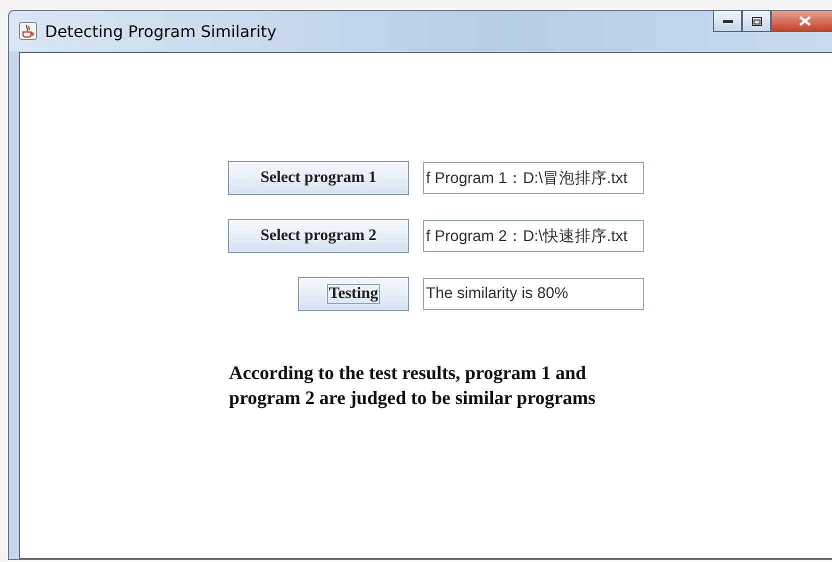  Describe the element at coordinates (533, 294) in the screenshot. I see `text-field: The similarity is 80%` at that location.